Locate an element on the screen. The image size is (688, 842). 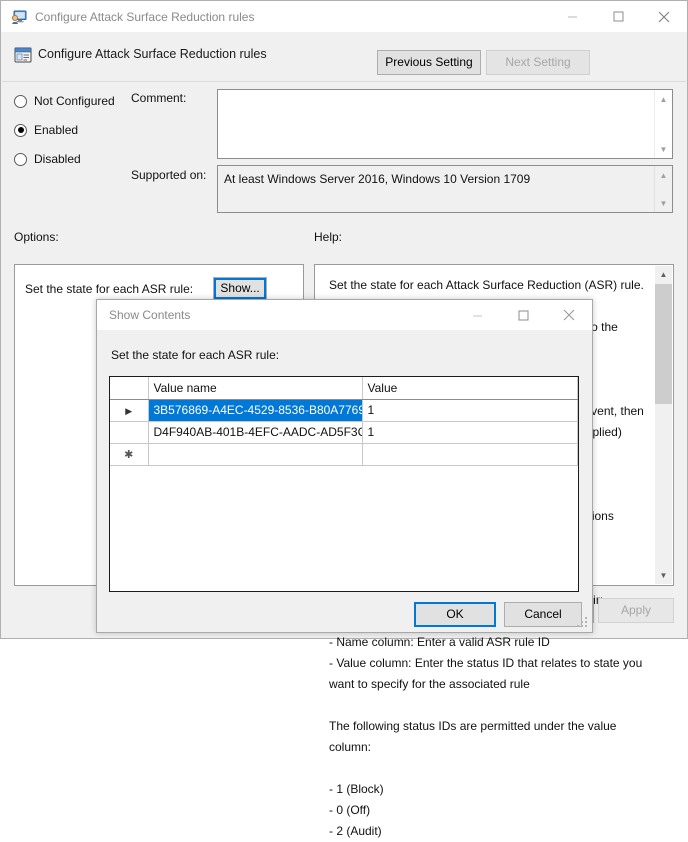
dialog-titlebar: Show Contents is located at coordinates (344, 315).